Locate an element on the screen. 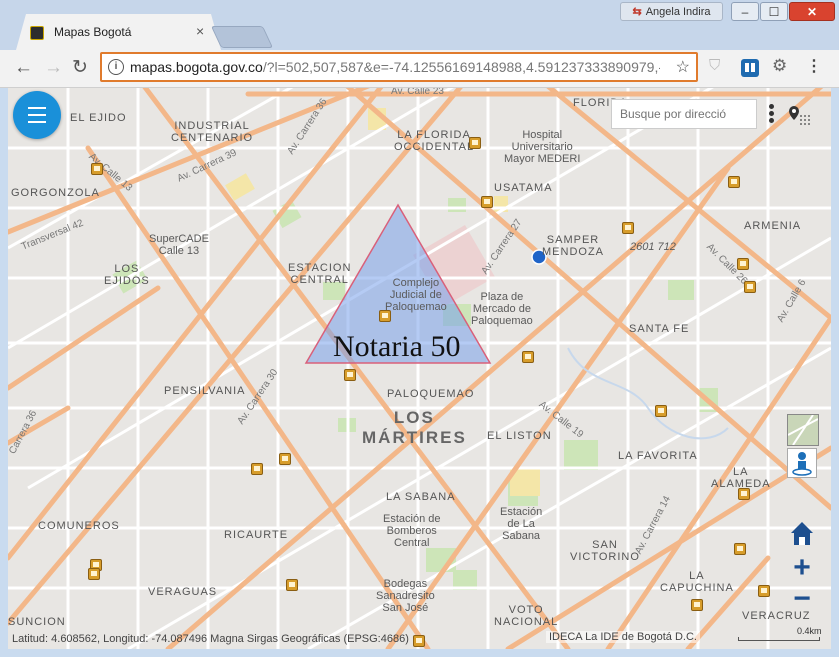 This screenshot has height=657, width=839. neighborhood-label: EL LISTON is located at coordinates (519, 436).